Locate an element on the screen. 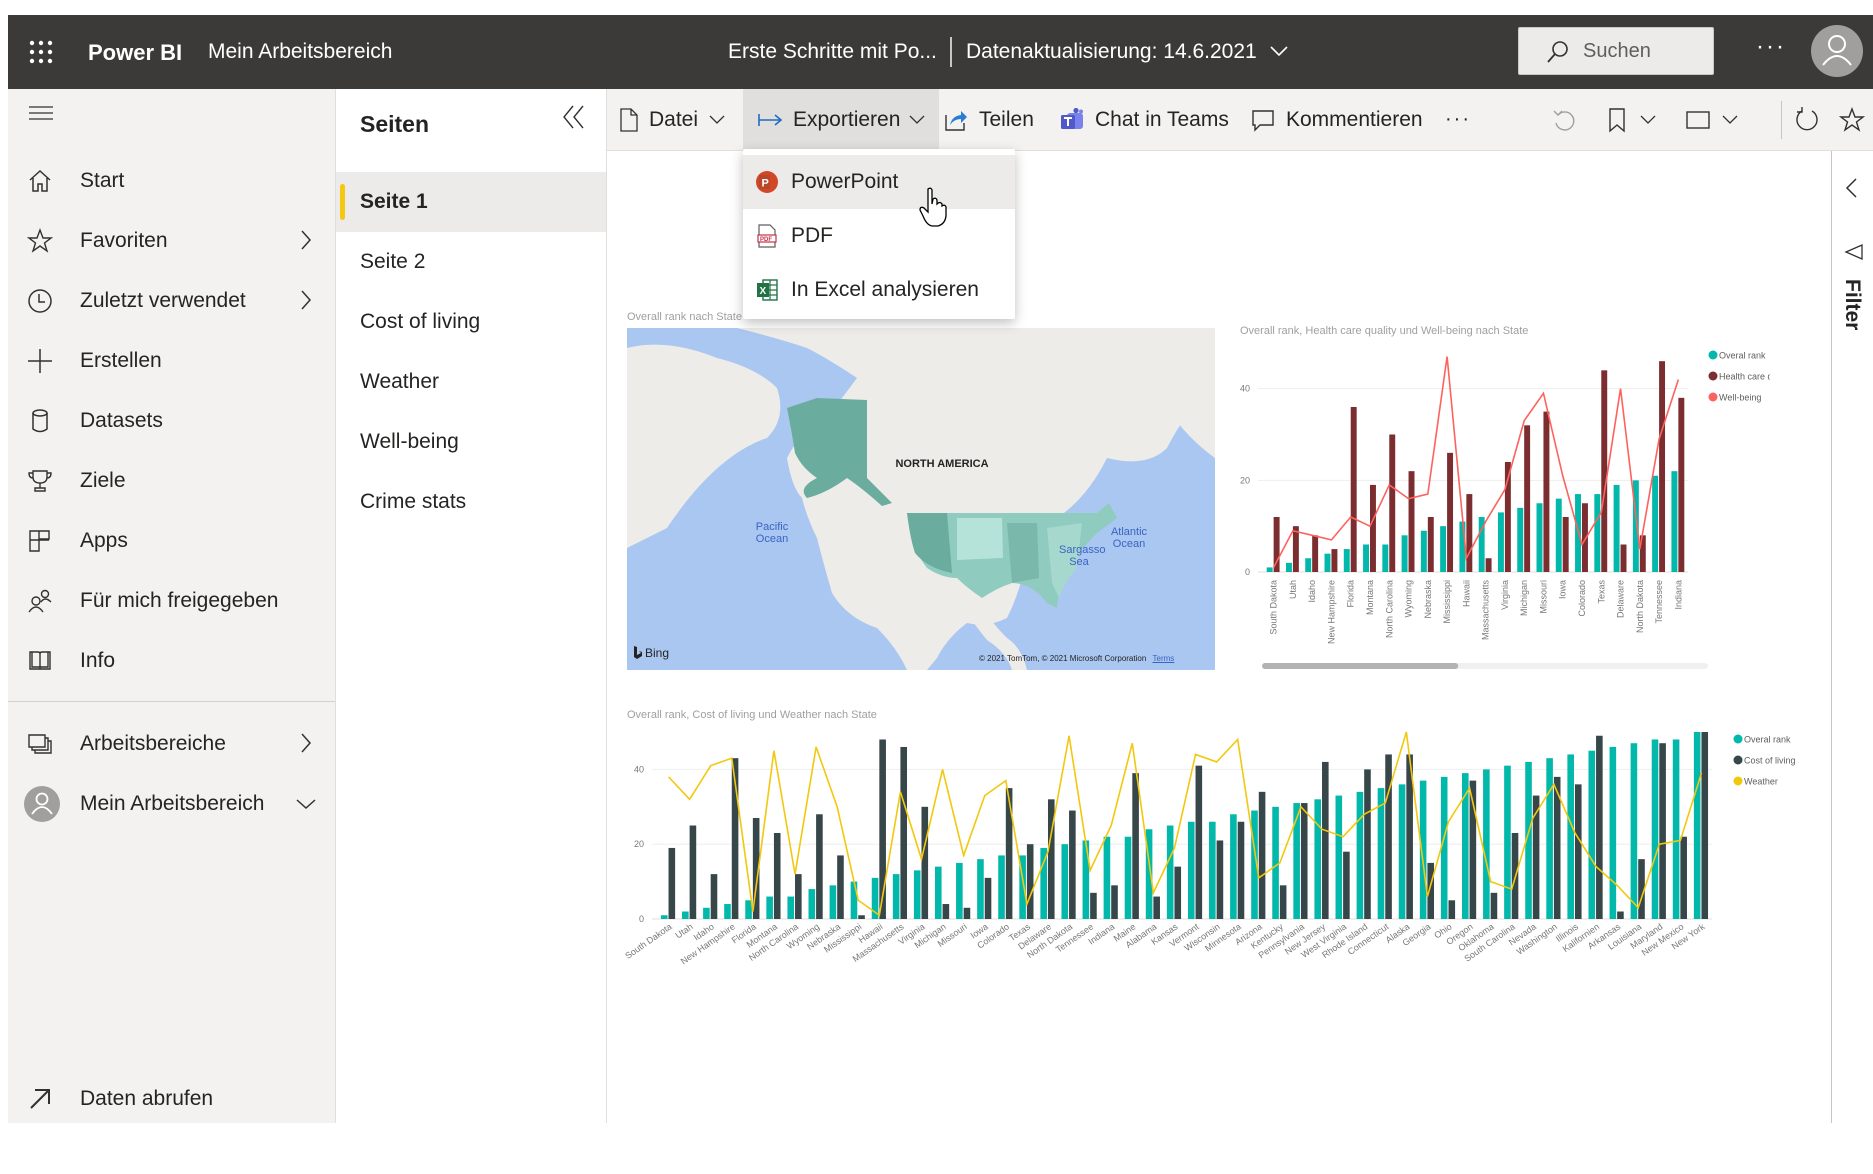 The width and height of the screenshot is (1873, 1174). chat-in-teams-button: Chat in Teams is located at coordinates (1144, 119).